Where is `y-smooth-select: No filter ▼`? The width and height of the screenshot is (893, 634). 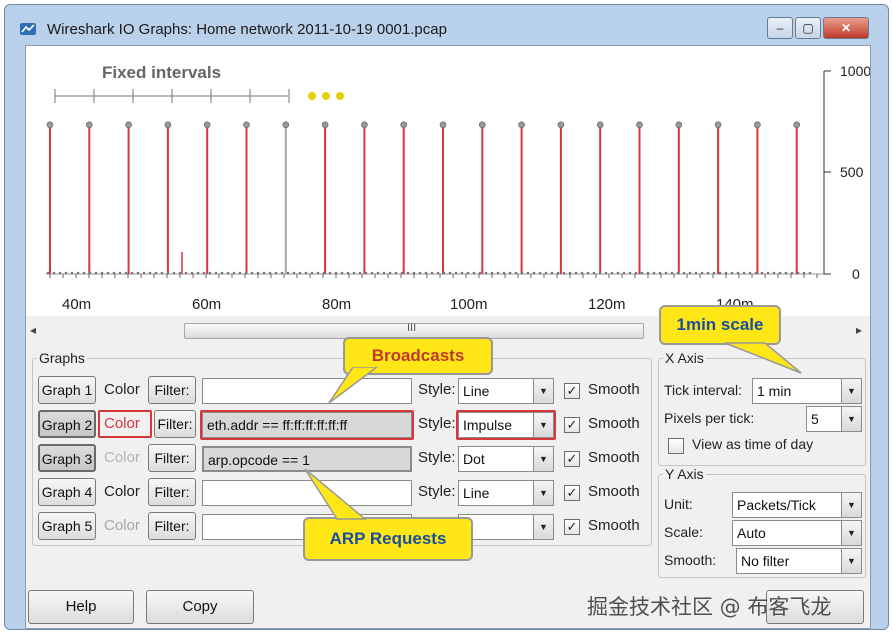
y-smooth-select: No filter ▼ is located at coordinates (799, 561).